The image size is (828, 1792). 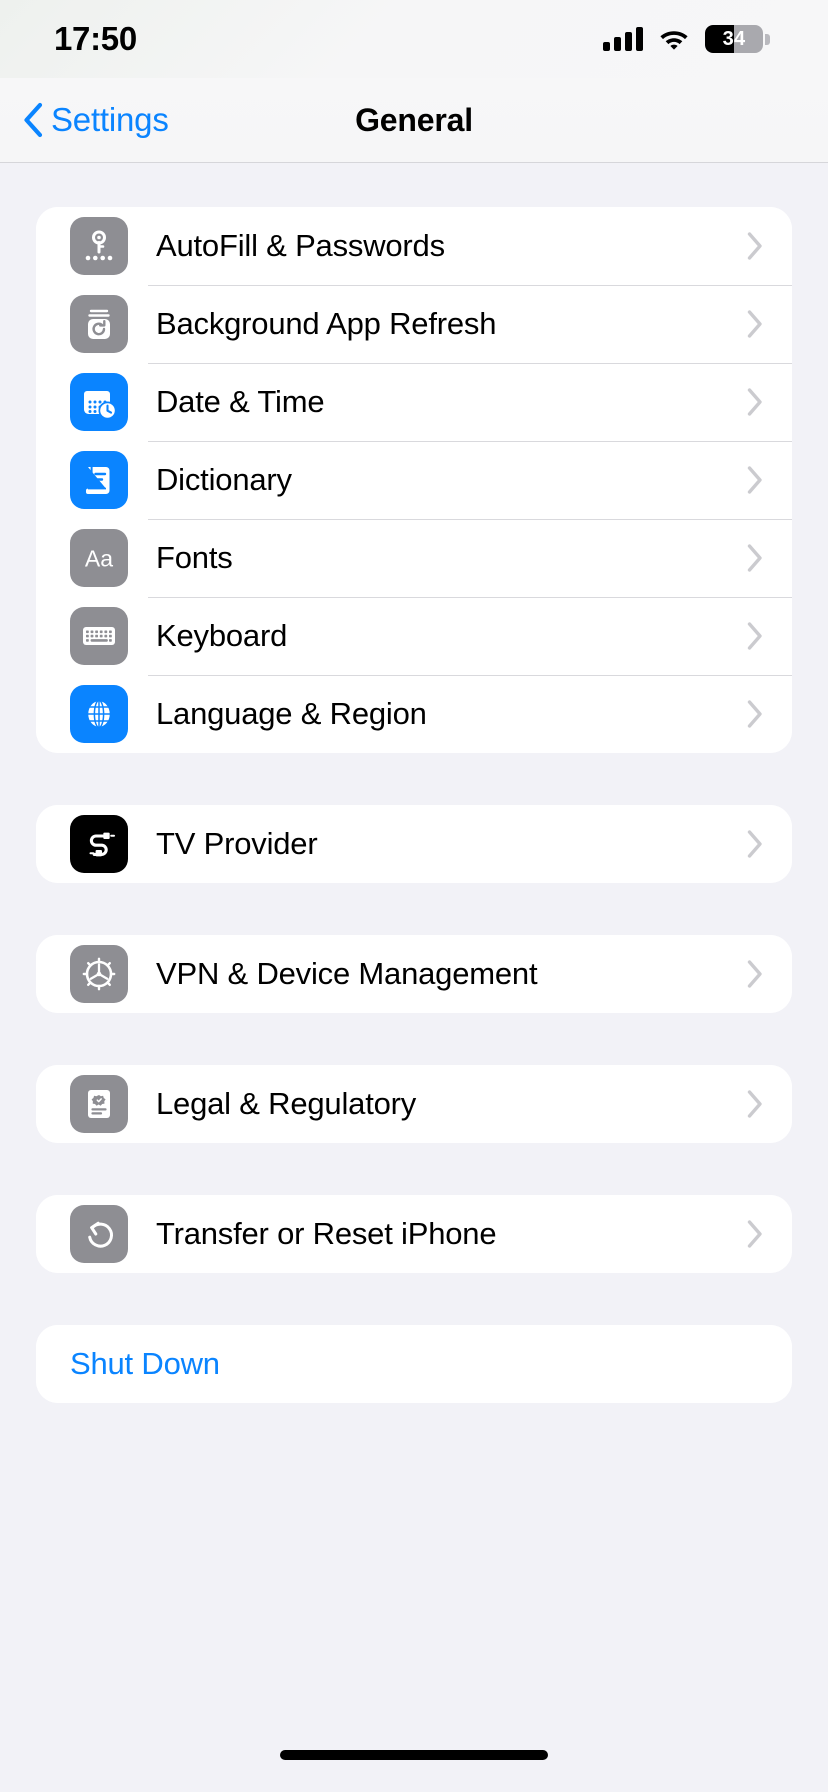 I want to click on settings-row-background-app-refresh: Background App Refresh, so click(x=414, y=324).